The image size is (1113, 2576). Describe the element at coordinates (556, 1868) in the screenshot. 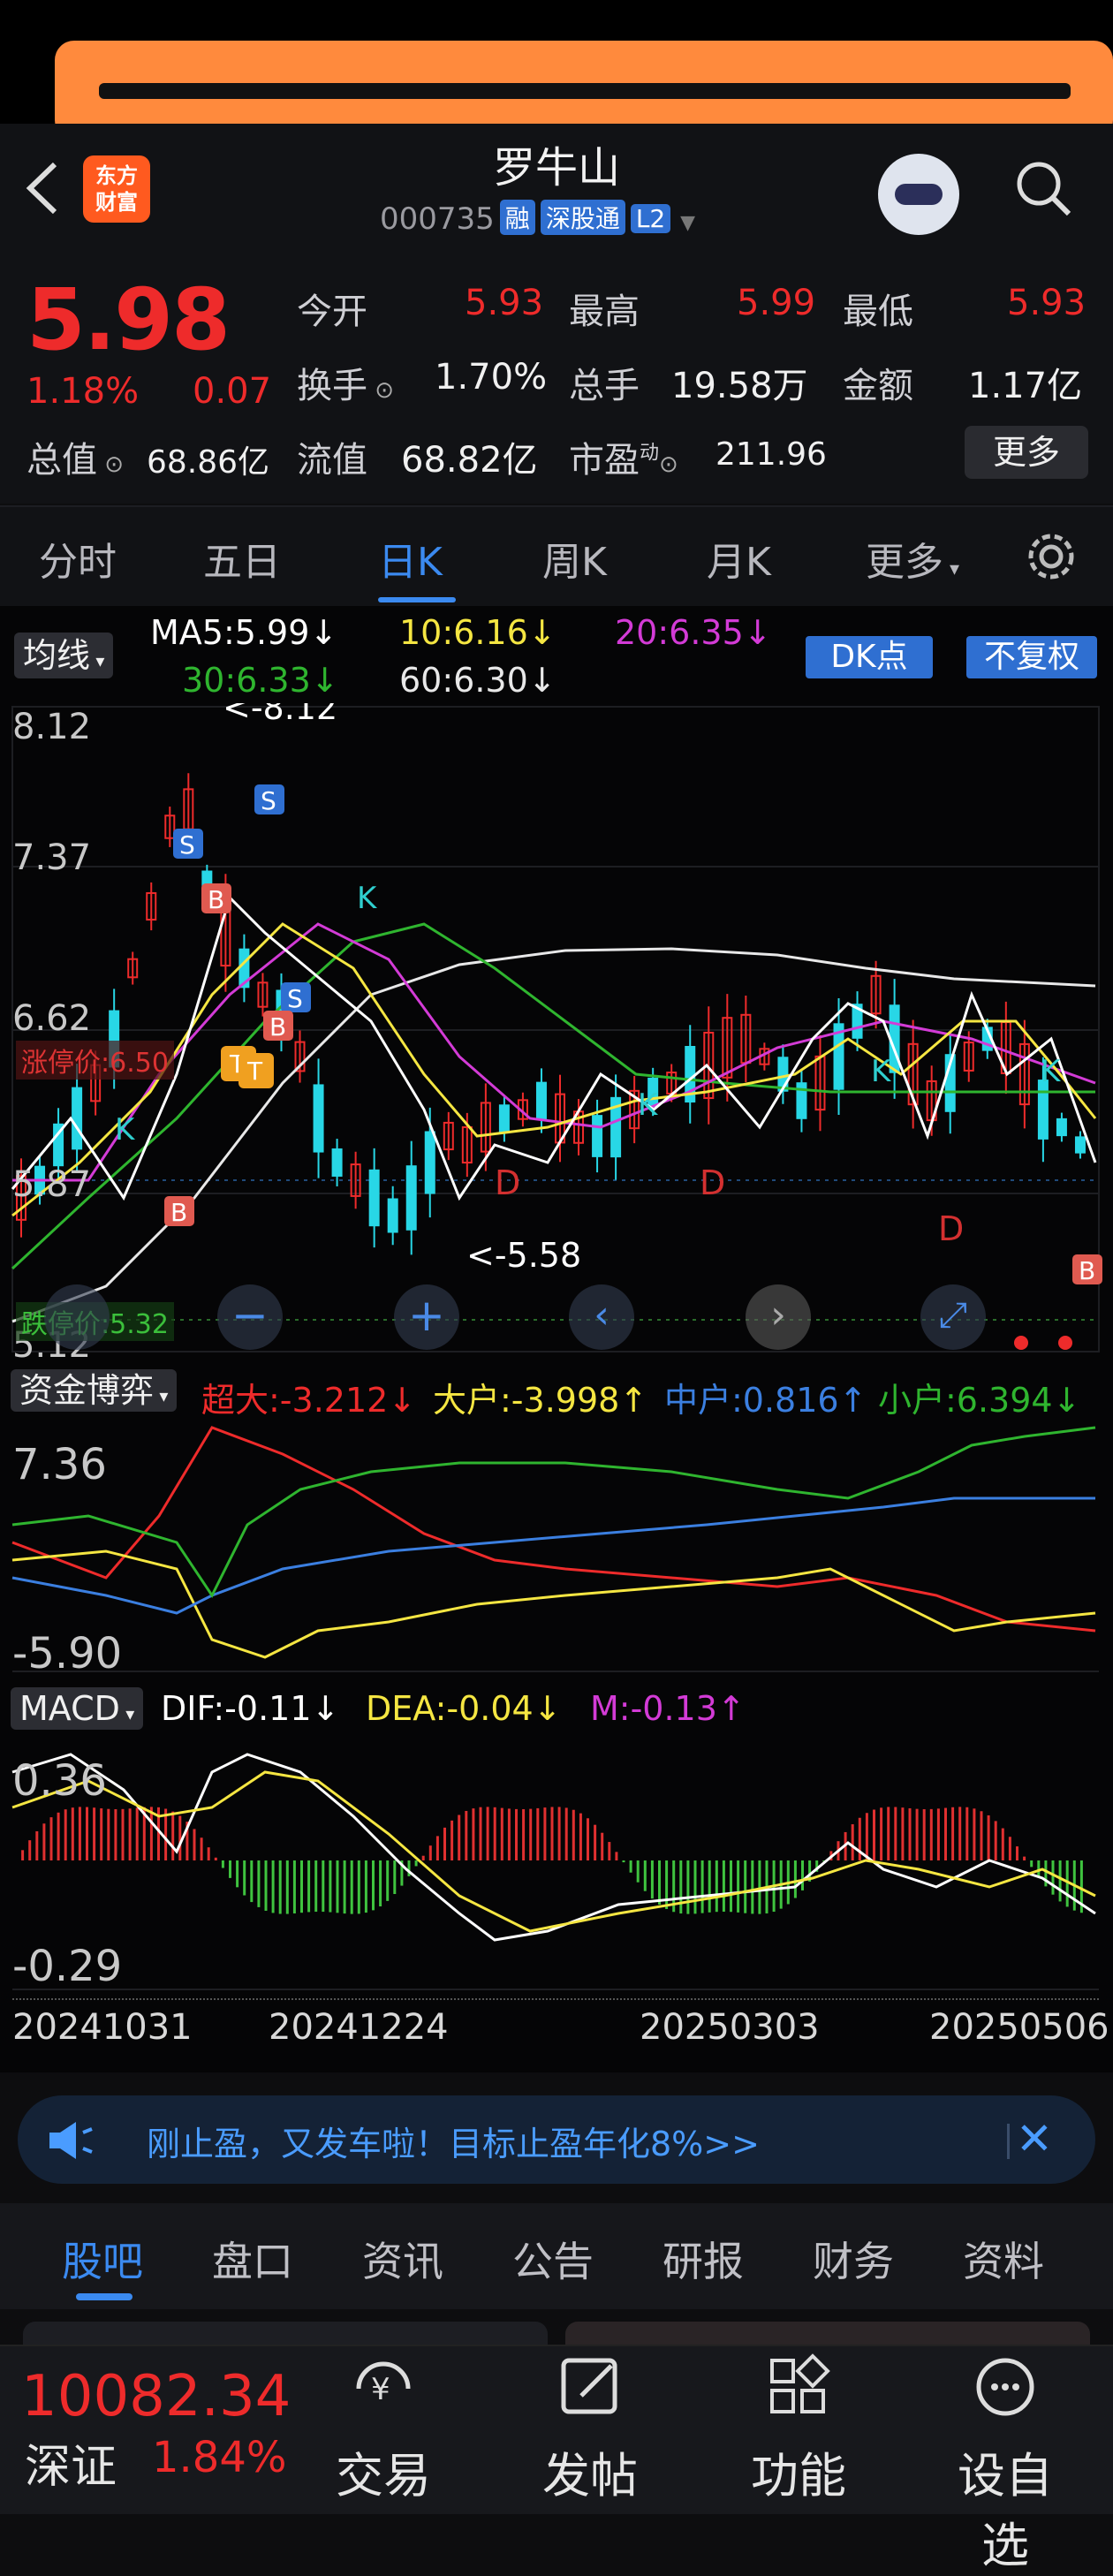

I see `macd-chart` at that location.